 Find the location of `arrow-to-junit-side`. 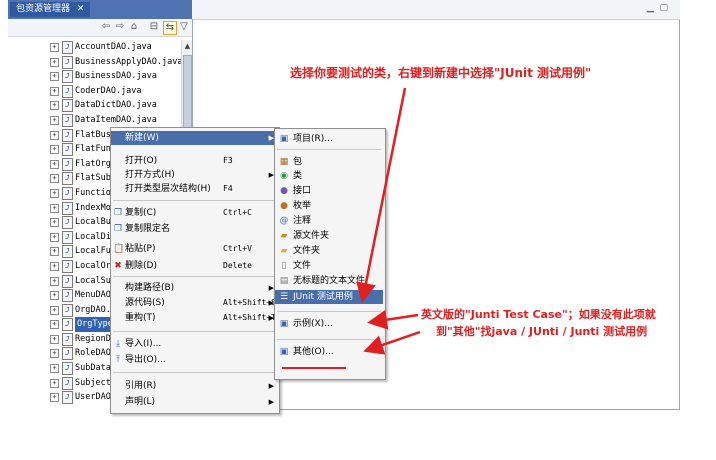

arrow-to-junit-side is located at coordinates (393, 319).